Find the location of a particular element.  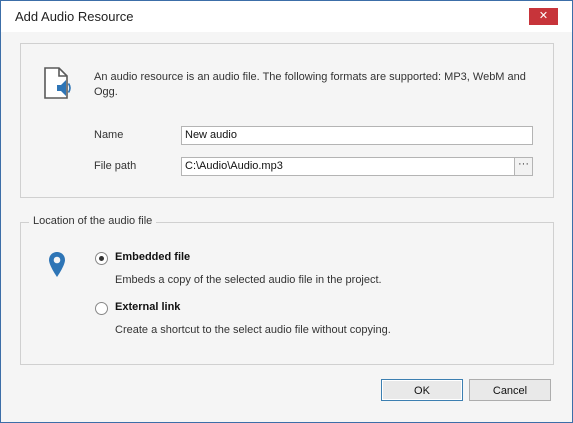

ellipsis-icon: ··· is located at coordinates (523, 164).